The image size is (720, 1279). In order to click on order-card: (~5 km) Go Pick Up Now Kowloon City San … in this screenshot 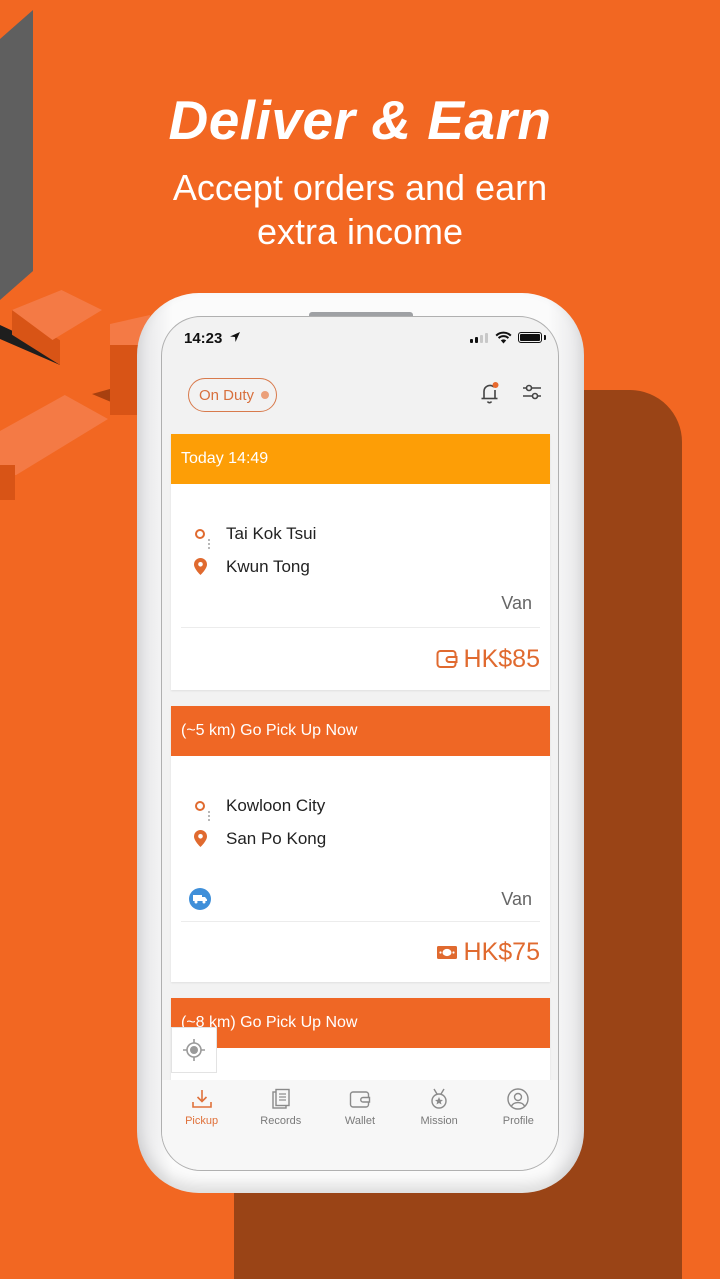, I will do `click(360, 844)`.